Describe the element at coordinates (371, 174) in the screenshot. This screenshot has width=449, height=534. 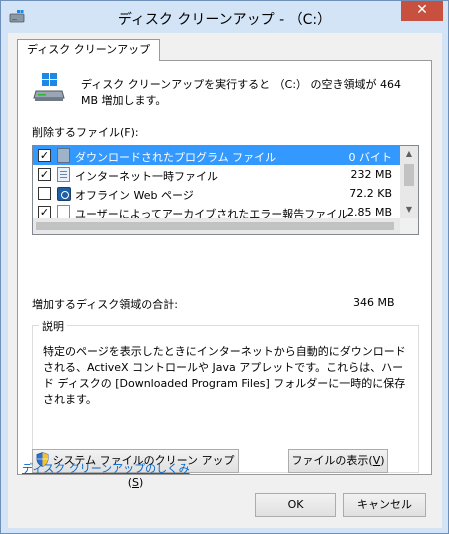
I see `file-size: 232 MB` at that location.